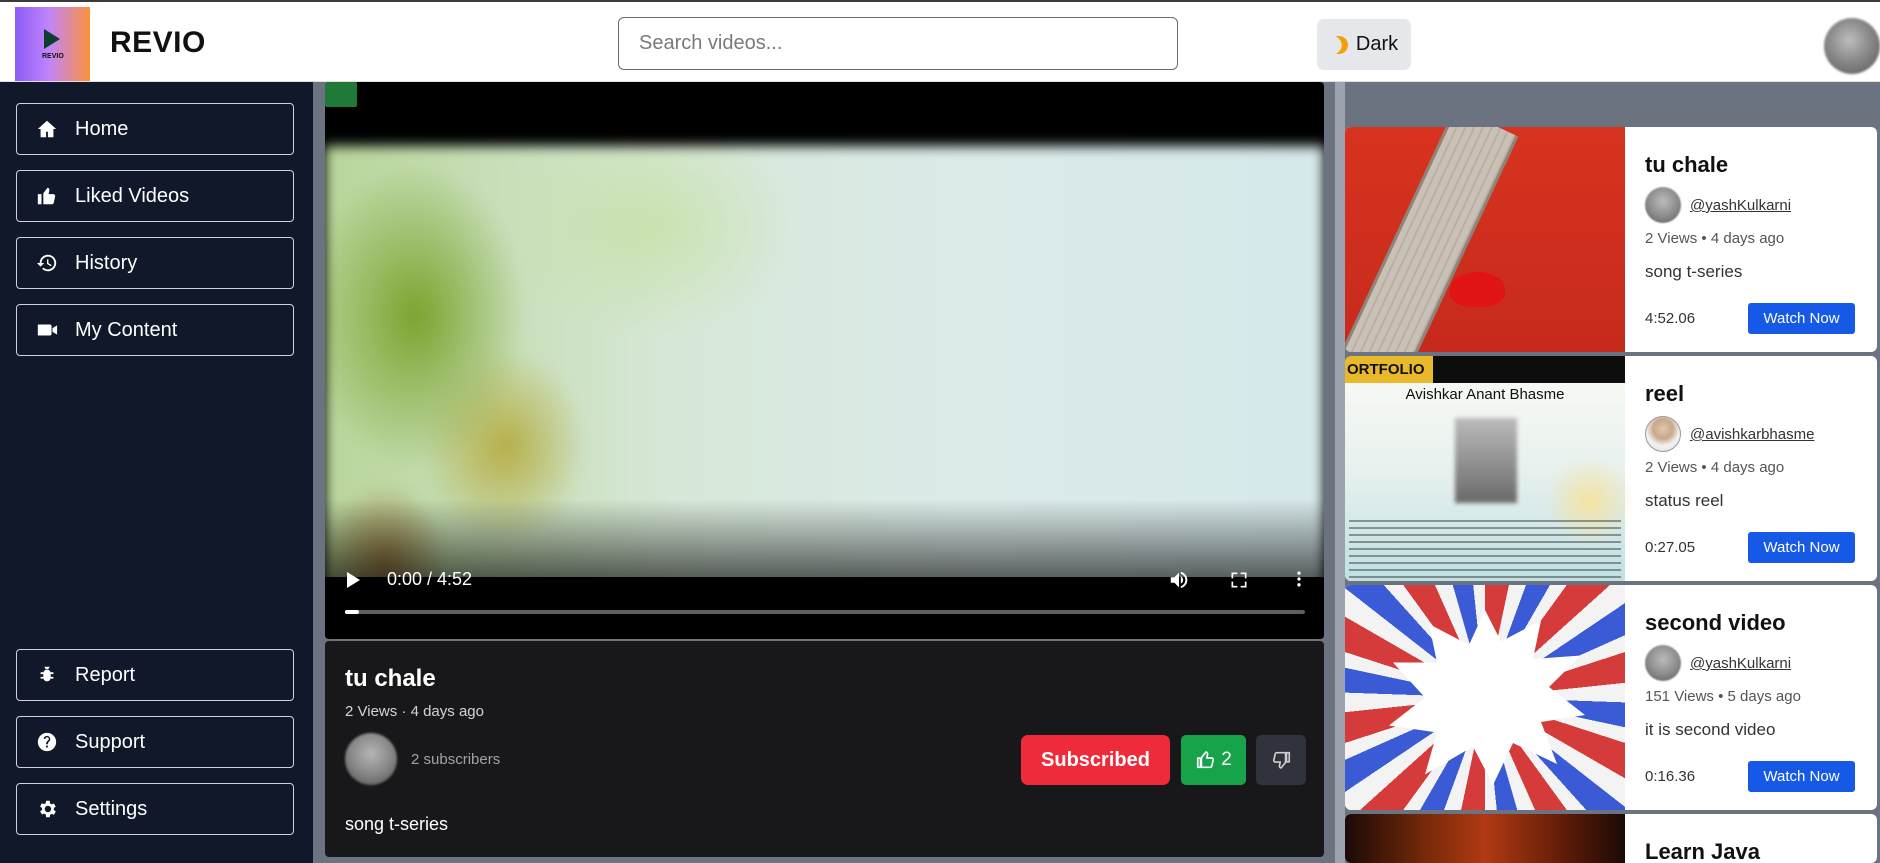  I want to click on more-options-icon, so click(1299, 579).